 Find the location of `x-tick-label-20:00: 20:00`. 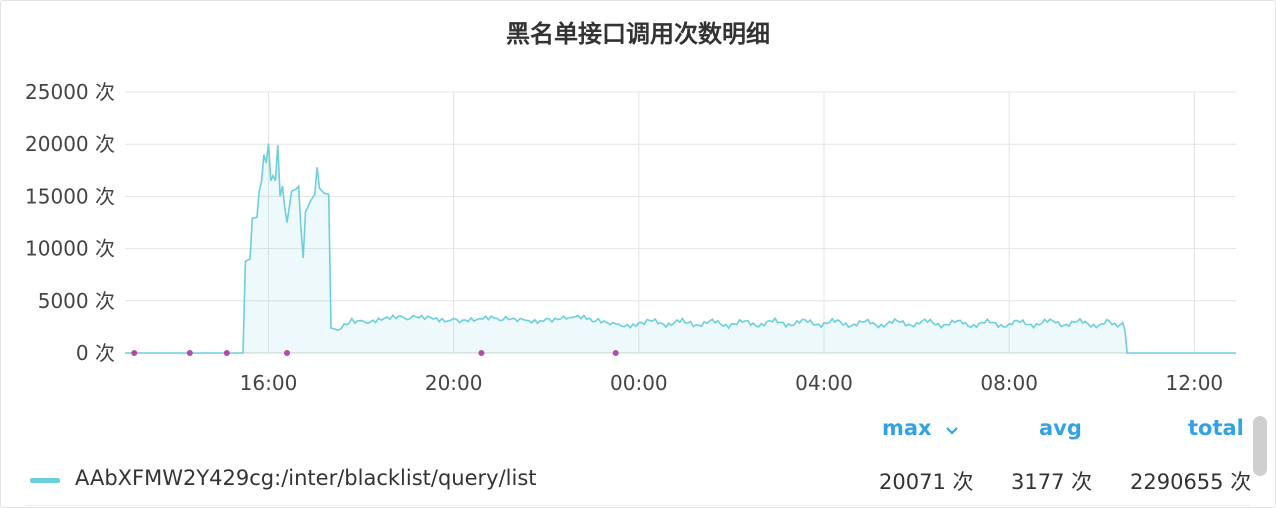

x-tick-label-20:00: 20:00 is located at coordinates (454, 383).